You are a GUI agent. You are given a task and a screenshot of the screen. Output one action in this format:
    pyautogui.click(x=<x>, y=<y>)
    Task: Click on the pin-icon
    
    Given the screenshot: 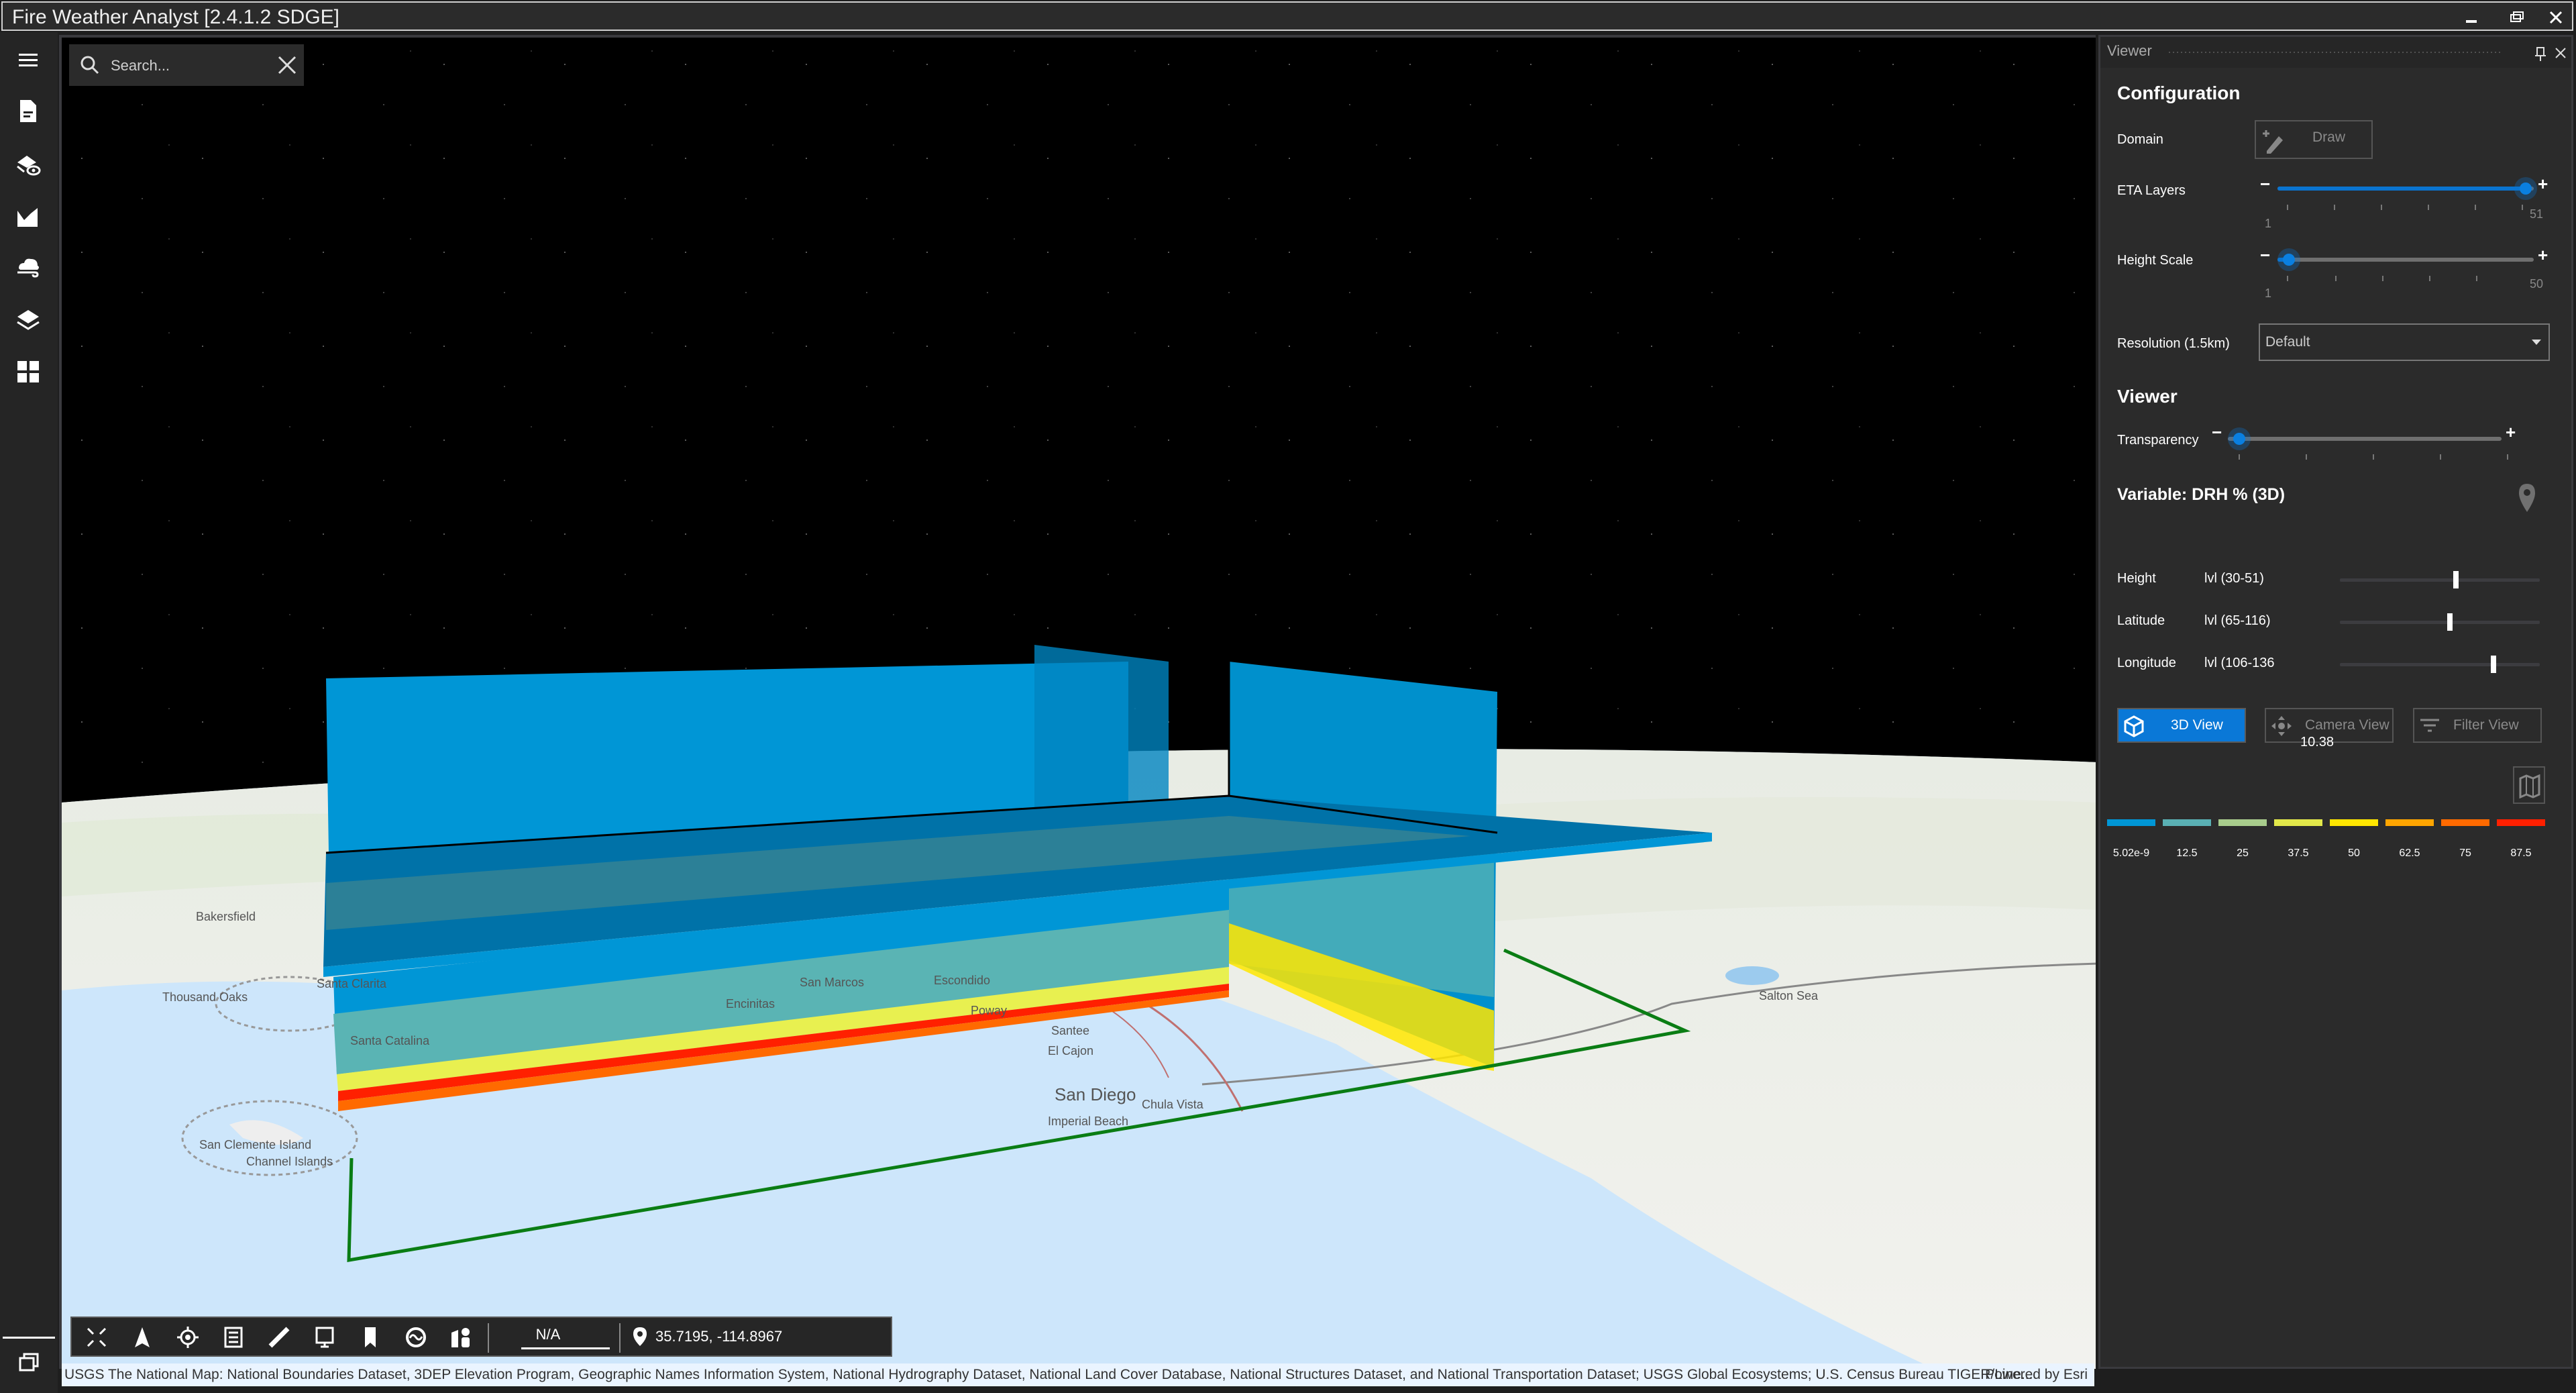 What is the action you would take?
    pyautogui.click(x=2540, y=53)
    